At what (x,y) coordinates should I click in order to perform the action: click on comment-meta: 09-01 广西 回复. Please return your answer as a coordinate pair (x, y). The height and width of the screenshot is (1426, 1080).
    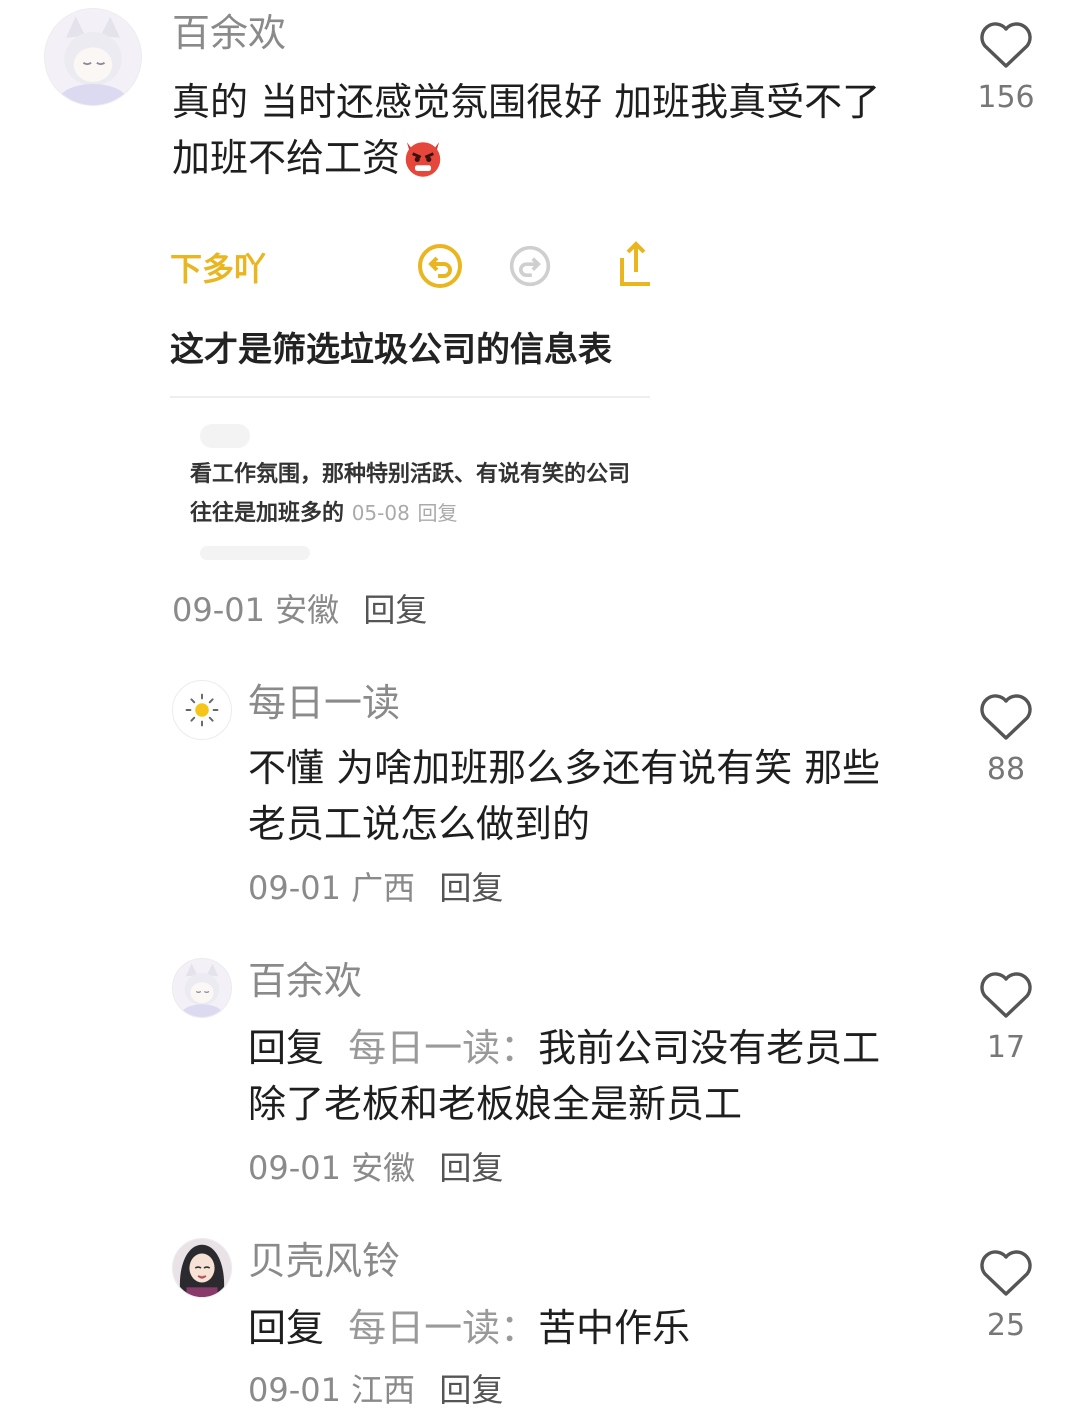
    Looking at the image, I should click on (375, 888).